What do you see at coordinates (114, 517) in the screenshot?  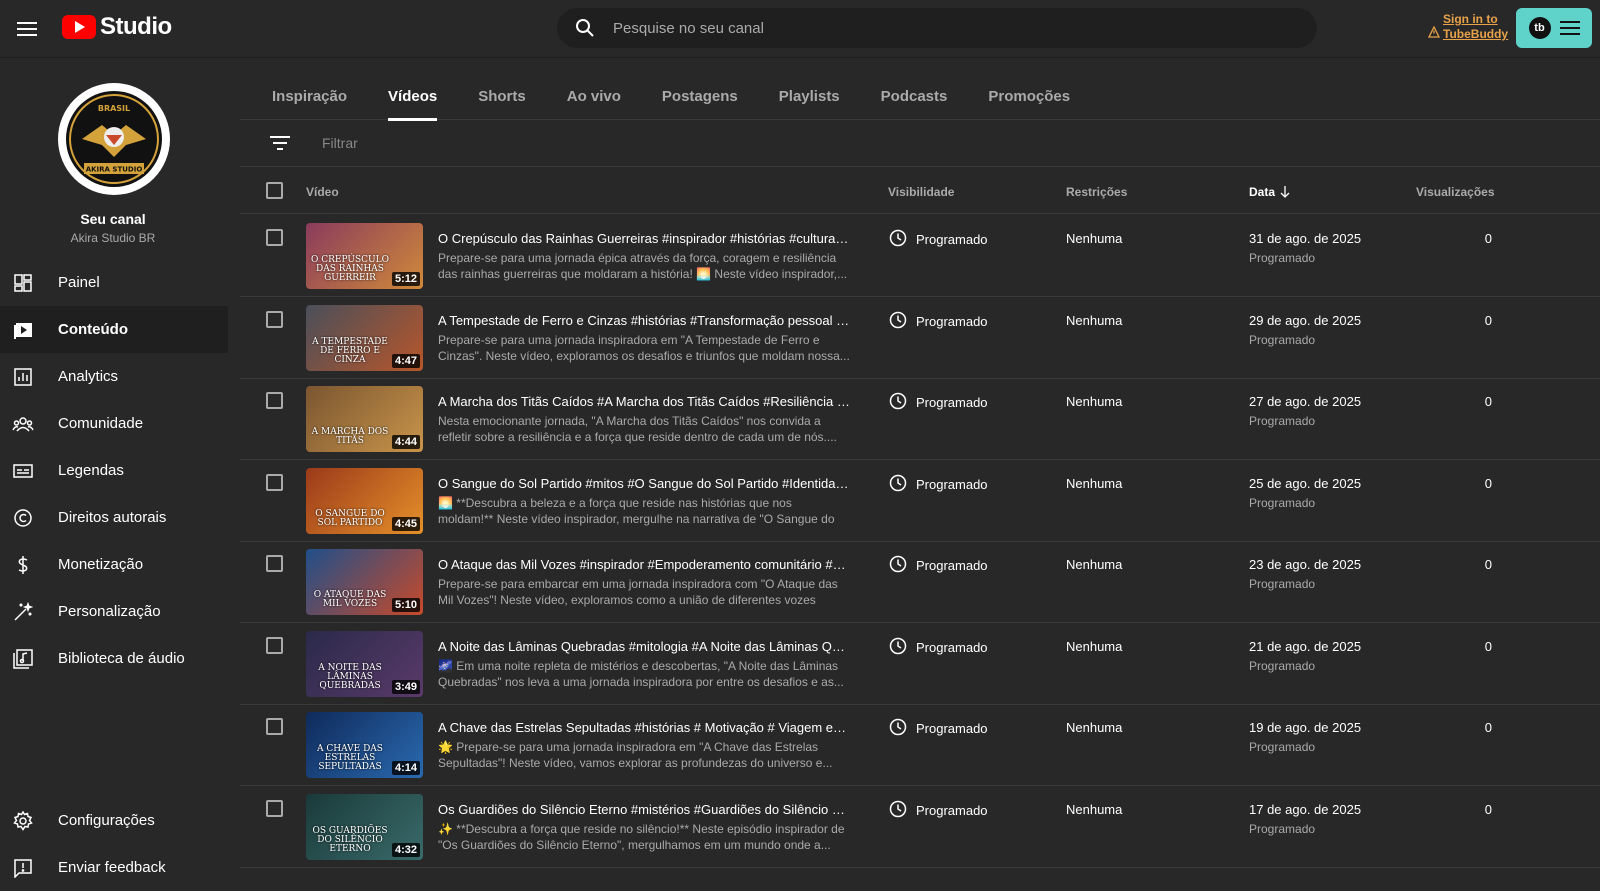 I see `sidebar-item-direitos-autorais: Direitos autorais` at bounding box center [114, 517].